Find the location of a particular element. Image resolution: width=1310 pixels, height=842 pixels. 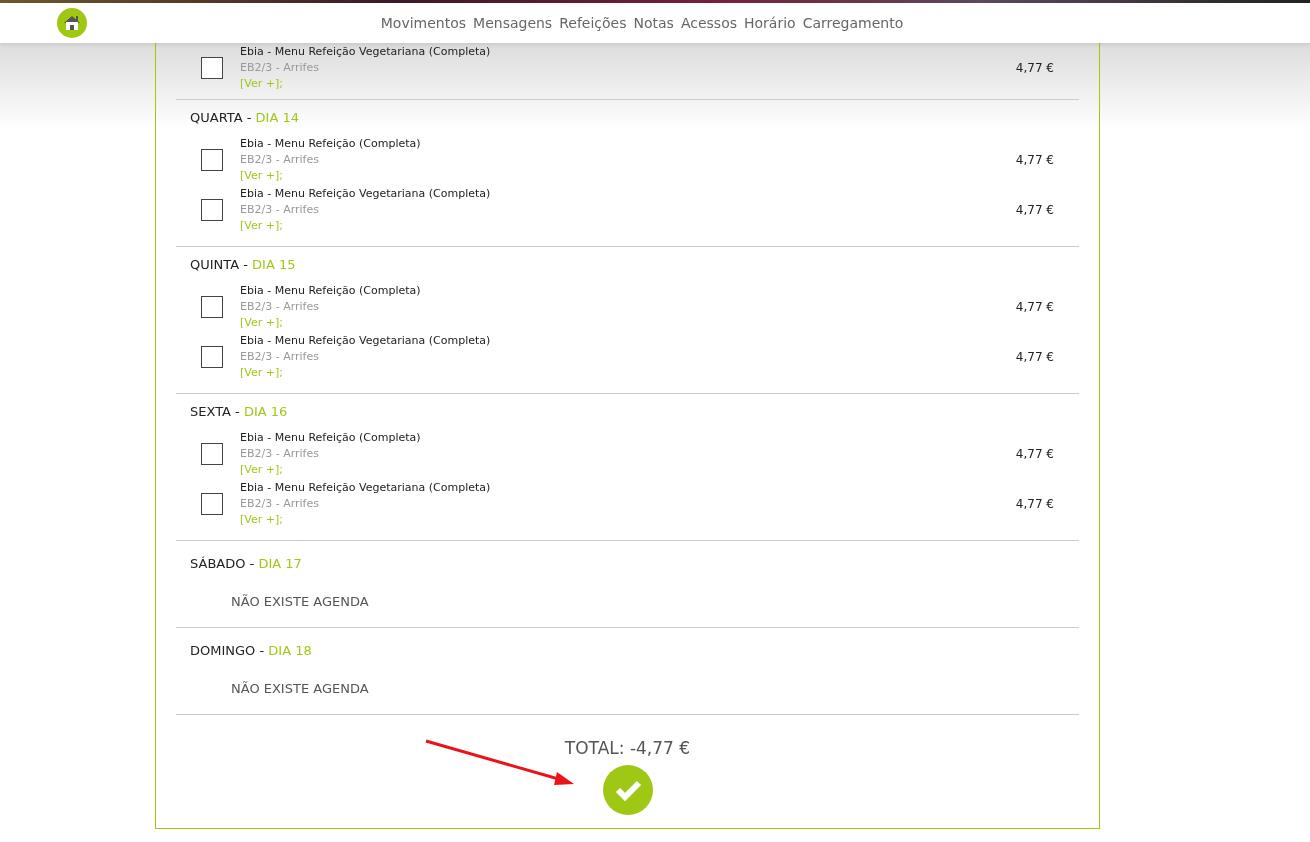

nav-link: Mensagens is located at coordinates (513, 23).